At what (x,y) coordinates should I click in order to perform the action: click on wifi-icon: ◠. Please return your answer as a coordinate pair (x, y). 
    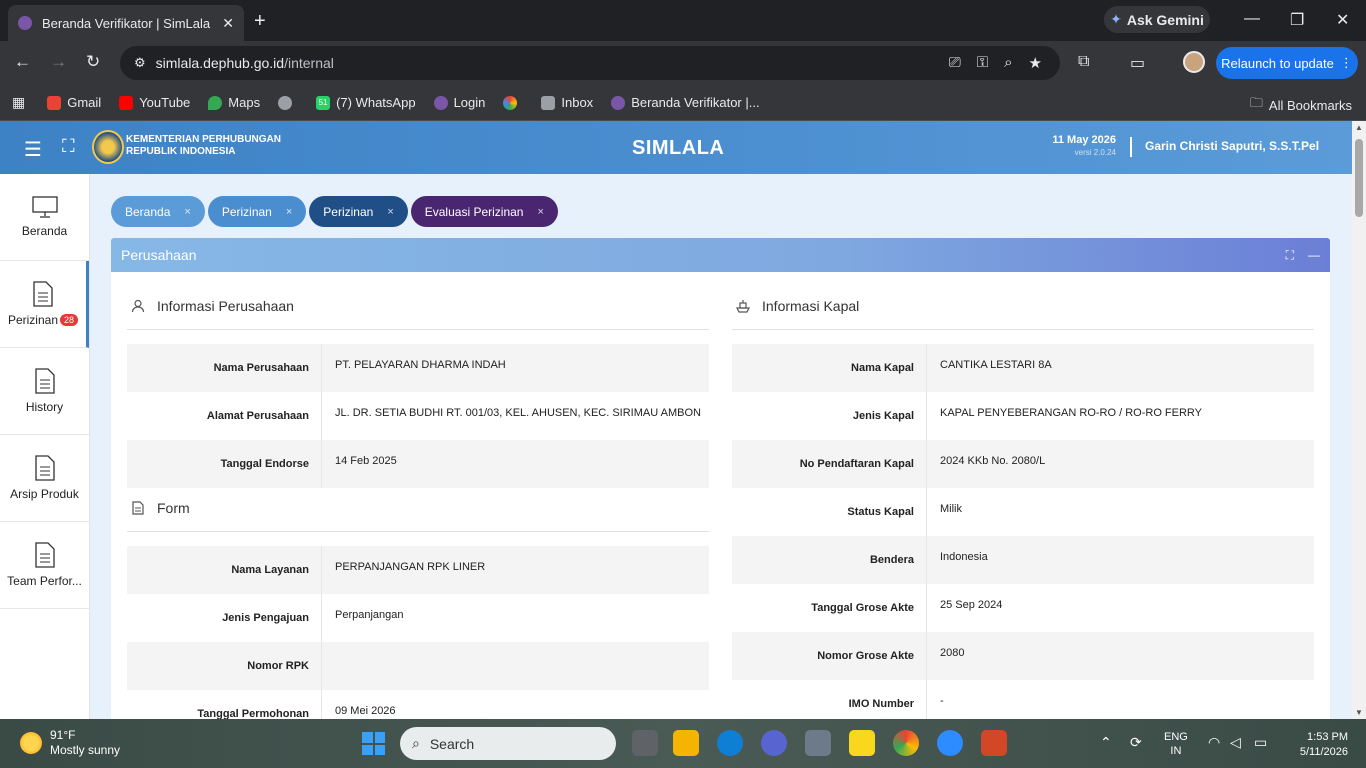
    Looking at the image, I should click on (1214, 742).